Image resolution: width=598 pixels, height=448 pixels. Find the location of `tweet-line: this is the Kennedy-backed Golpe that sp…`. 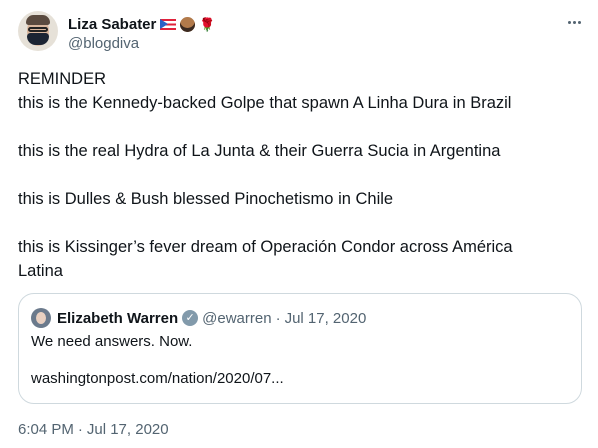

tweet-line: this is the Kennedy-backed Golpe that sp… is located at coordinates (265, 103).